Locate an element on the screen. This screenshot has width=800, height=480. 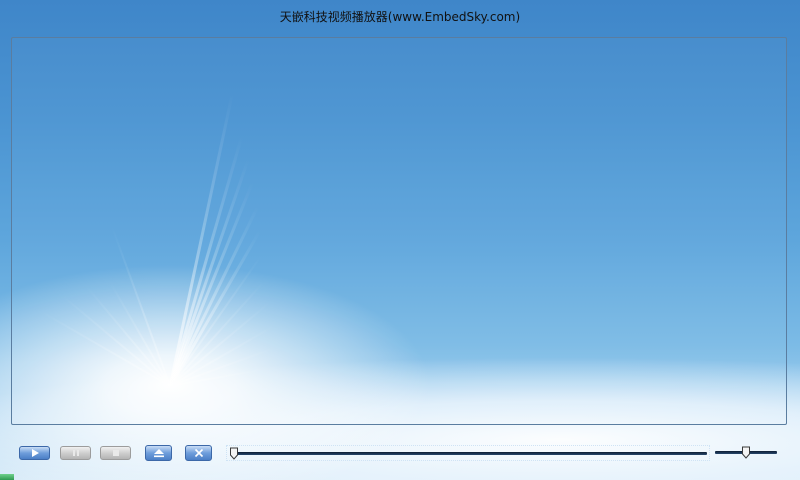
volume-slider is located at coordinates (746, 453).